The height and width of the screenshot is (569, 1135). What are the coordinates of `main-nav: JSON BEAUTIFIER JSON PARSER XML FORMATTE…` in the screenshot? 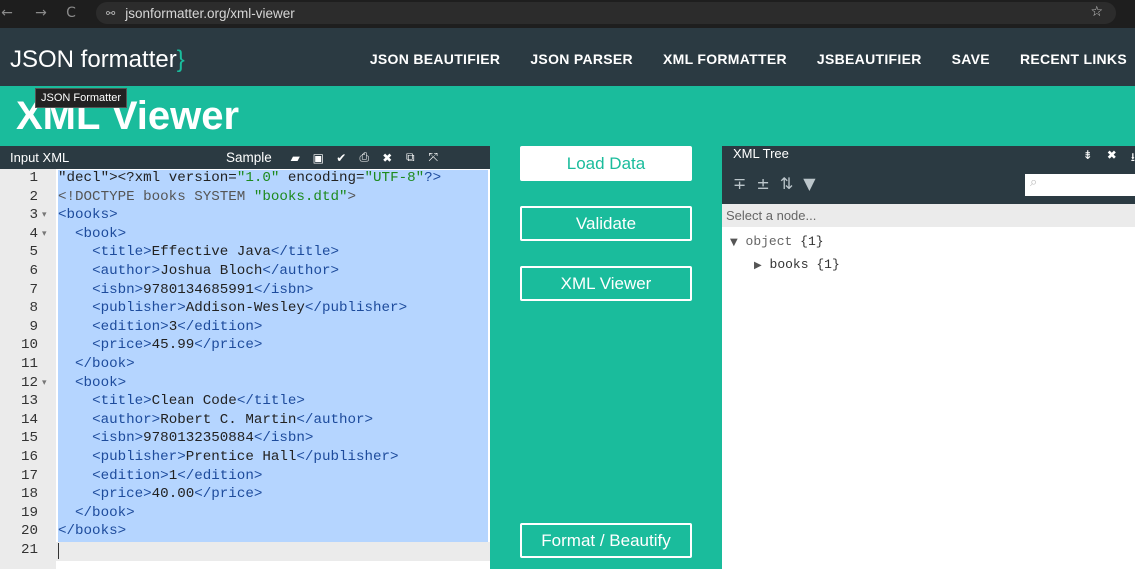 It's located at (733, 59).